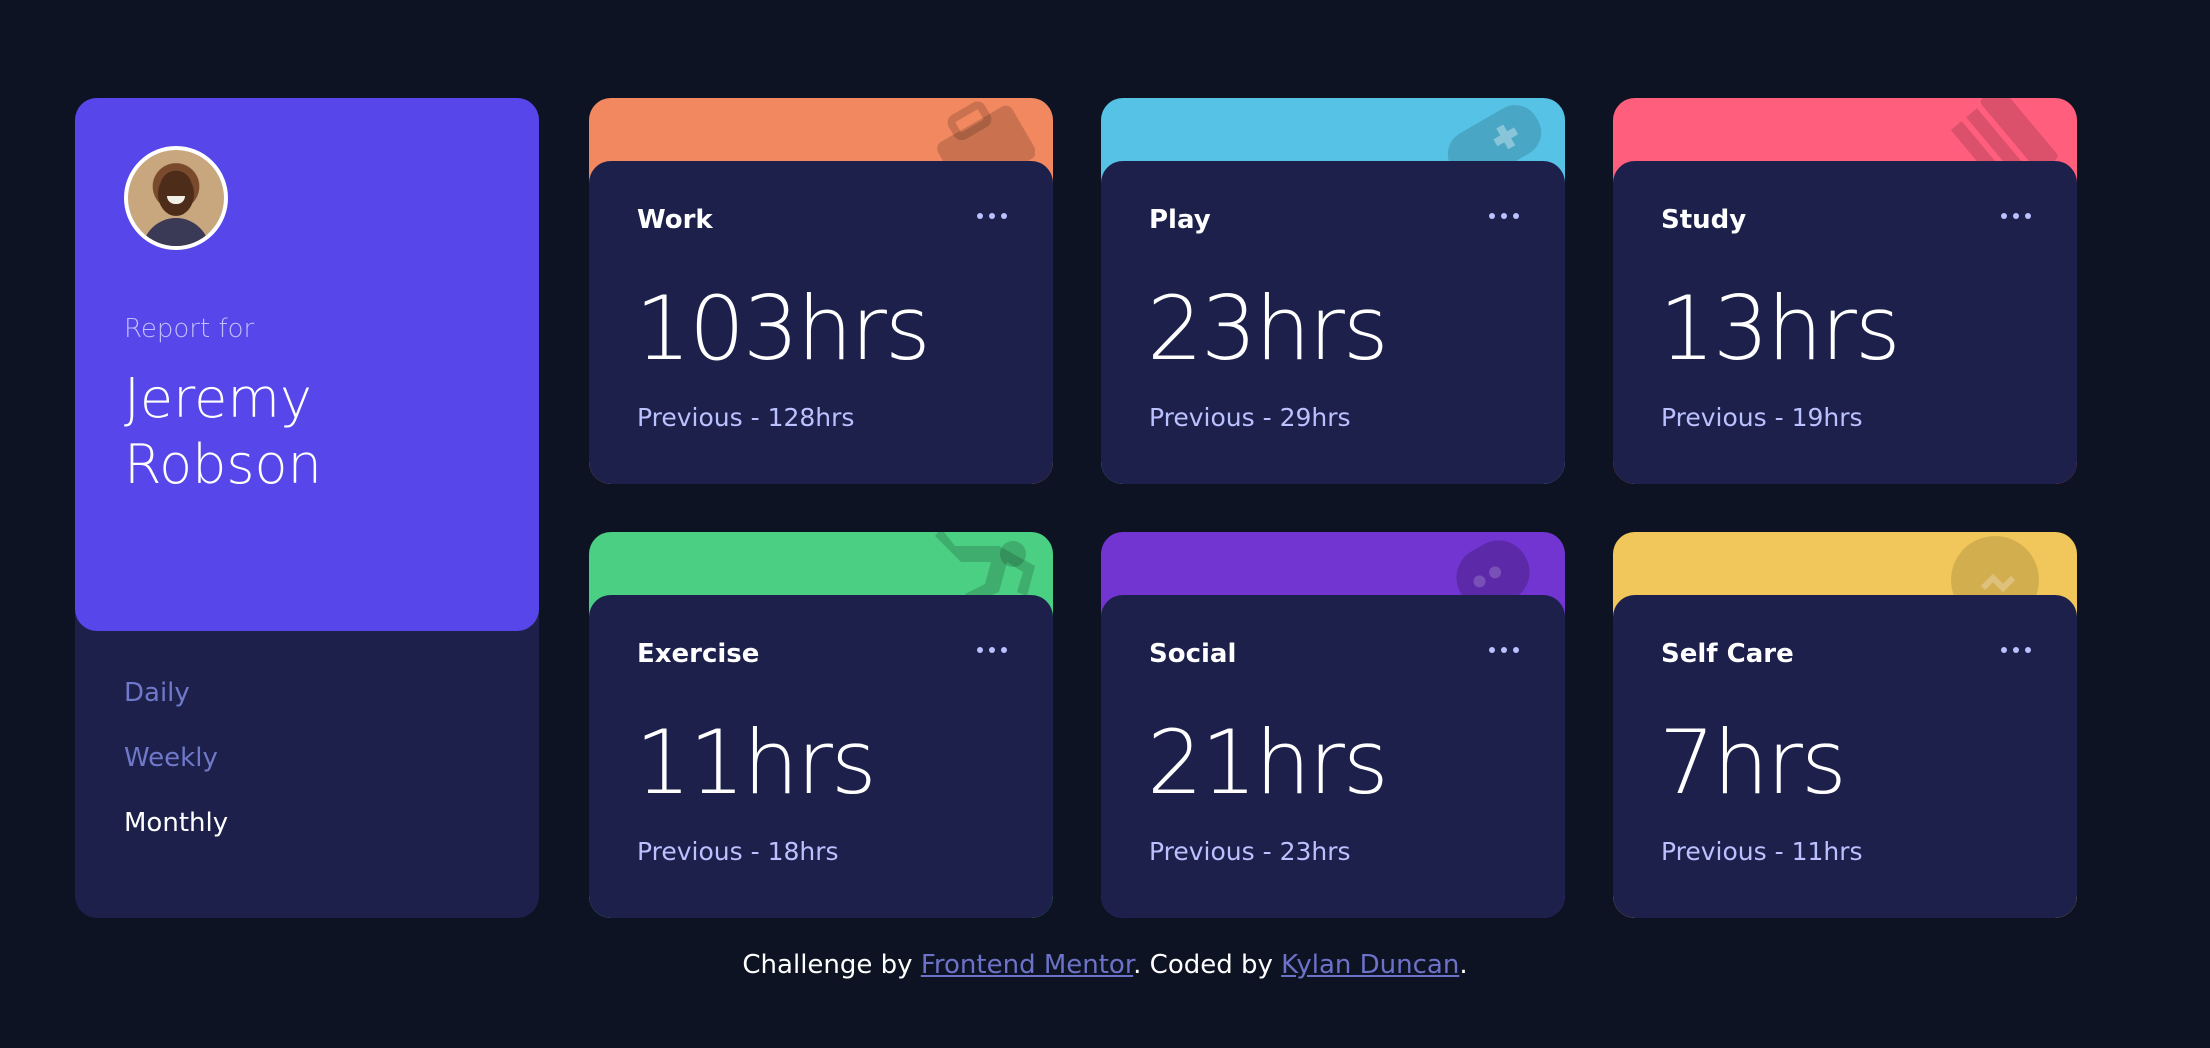  I want to click on report-for-label: Report for, so click(189, 329).